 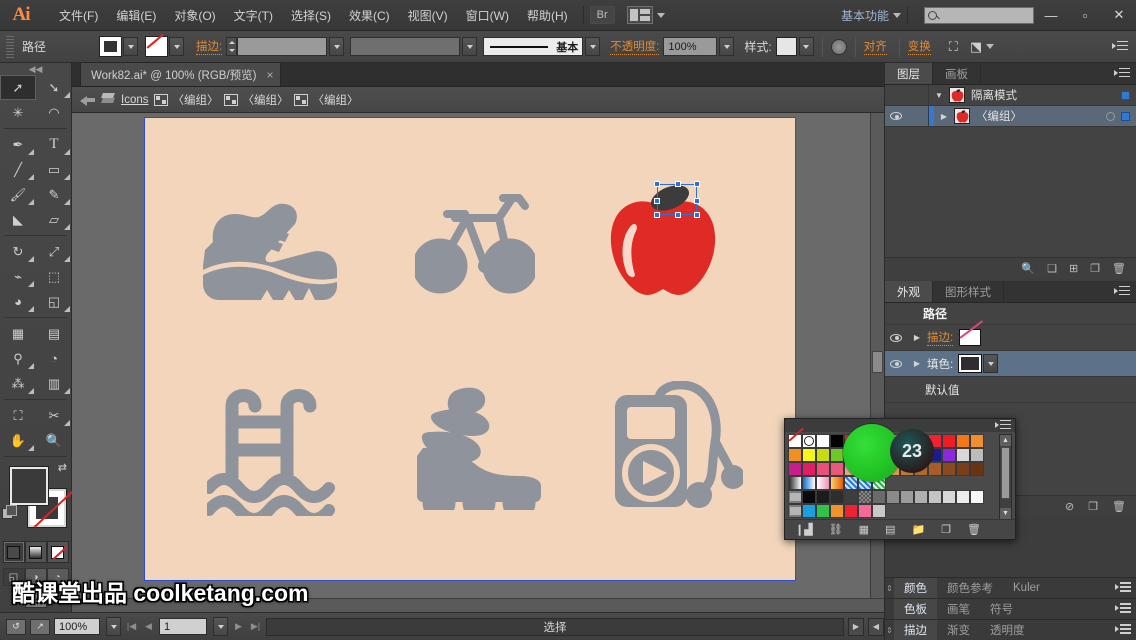 I want to click on tab-color-guide: 颜色参考, so click(x=970, y=588).